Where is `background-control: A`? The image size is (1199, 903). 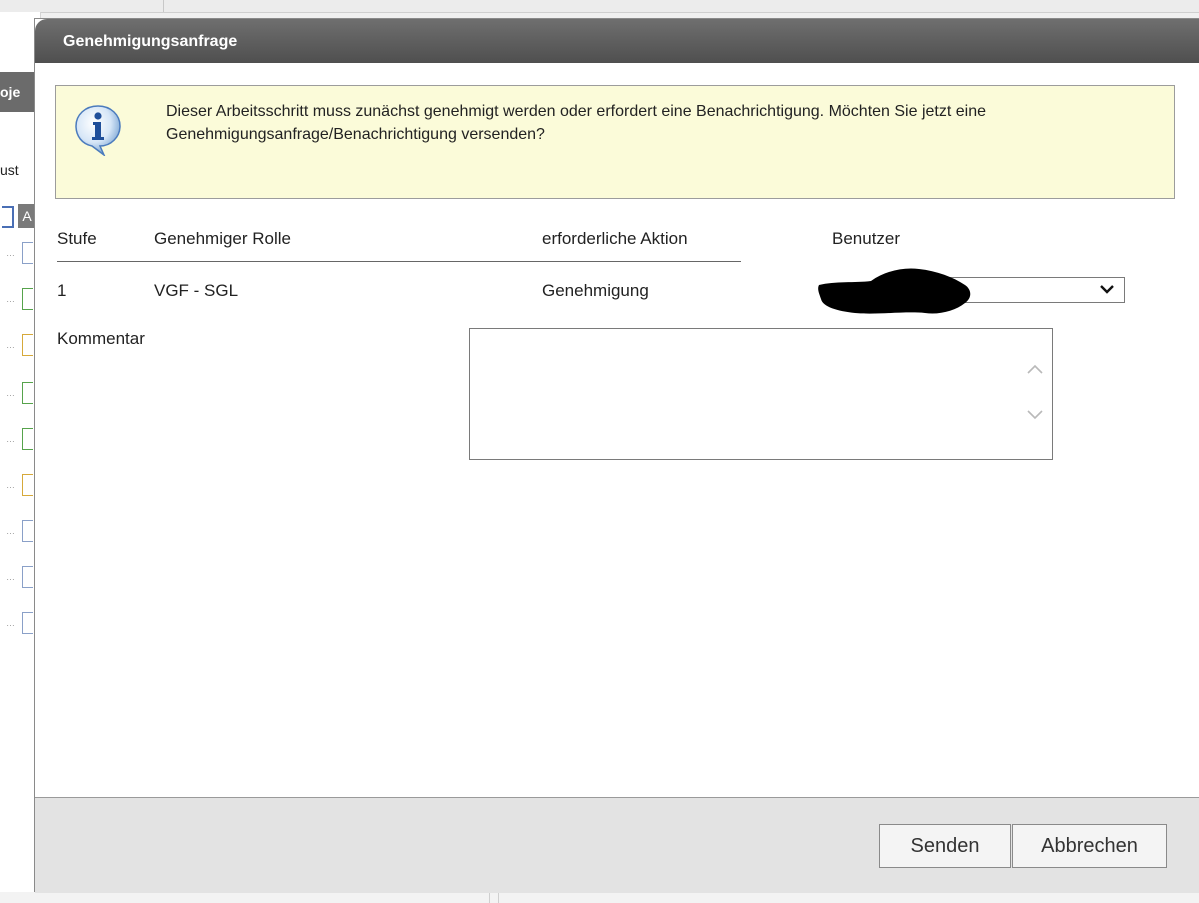
background-control: A is located at coordinates (18, 216).